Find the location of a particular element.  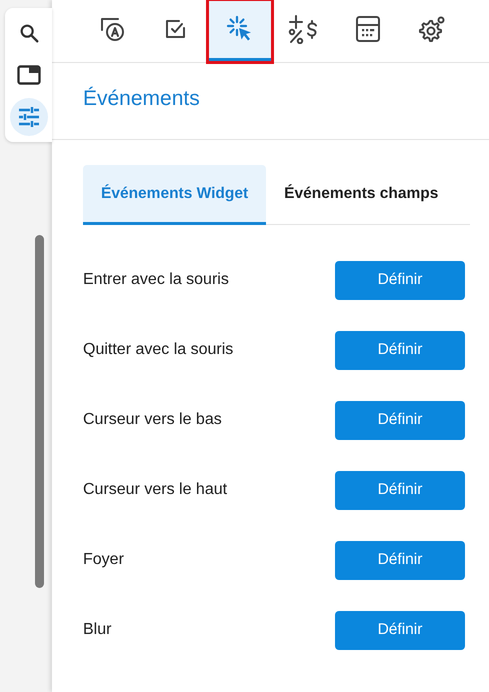

event-label: Curseur vers le bas is located at coordinates (152, 420).